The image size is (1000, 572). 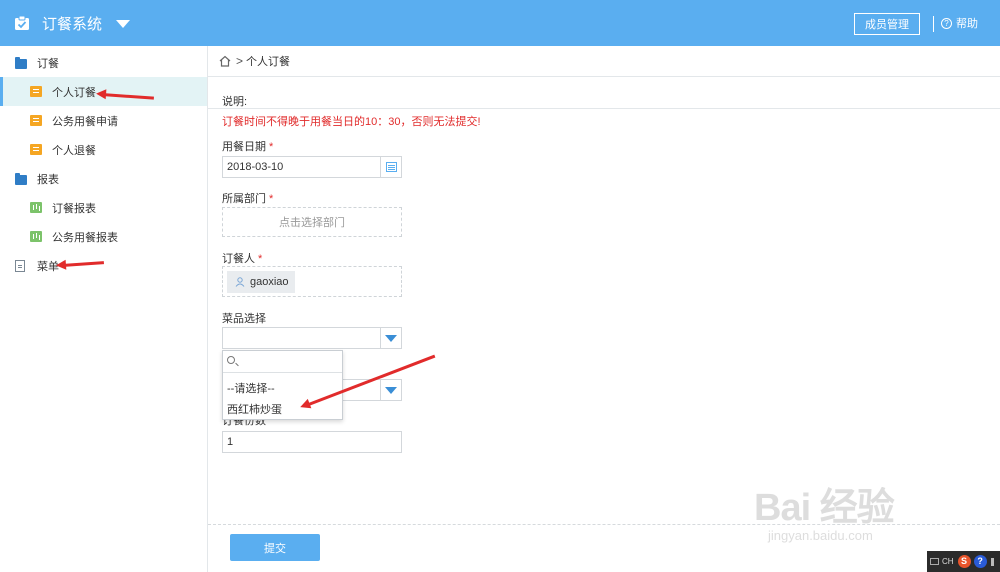 What do you see at coordinates (48, 63) in the screenshot?
I see `sidebar-group-label: 订餐` at bounding box center [48, 63].